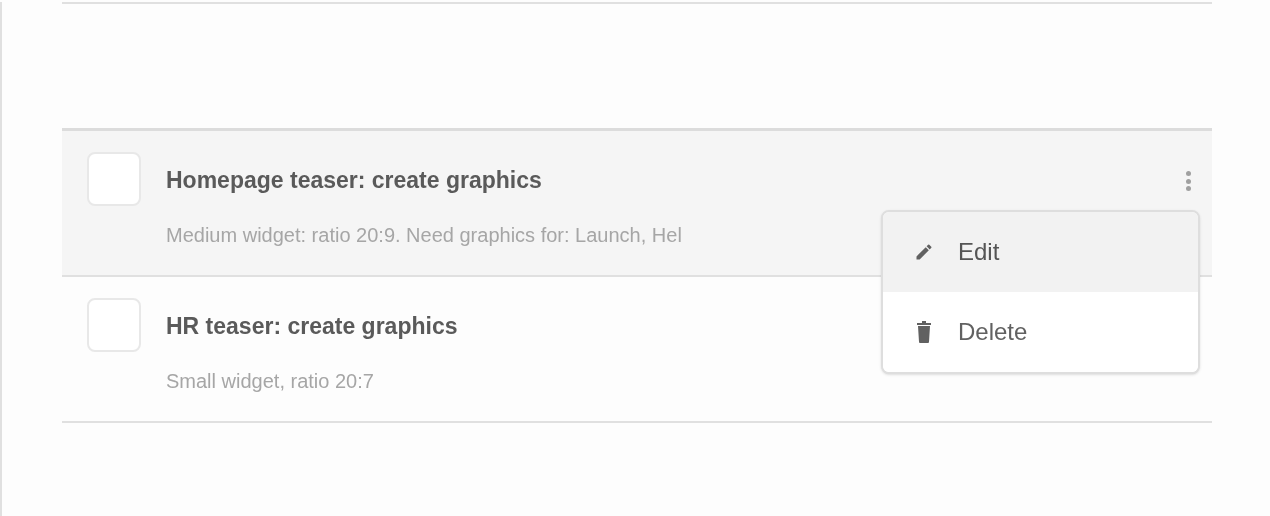  Describe the element at coordinates (924, 252) in the screenshot. I see `pencil-icon` at that location.